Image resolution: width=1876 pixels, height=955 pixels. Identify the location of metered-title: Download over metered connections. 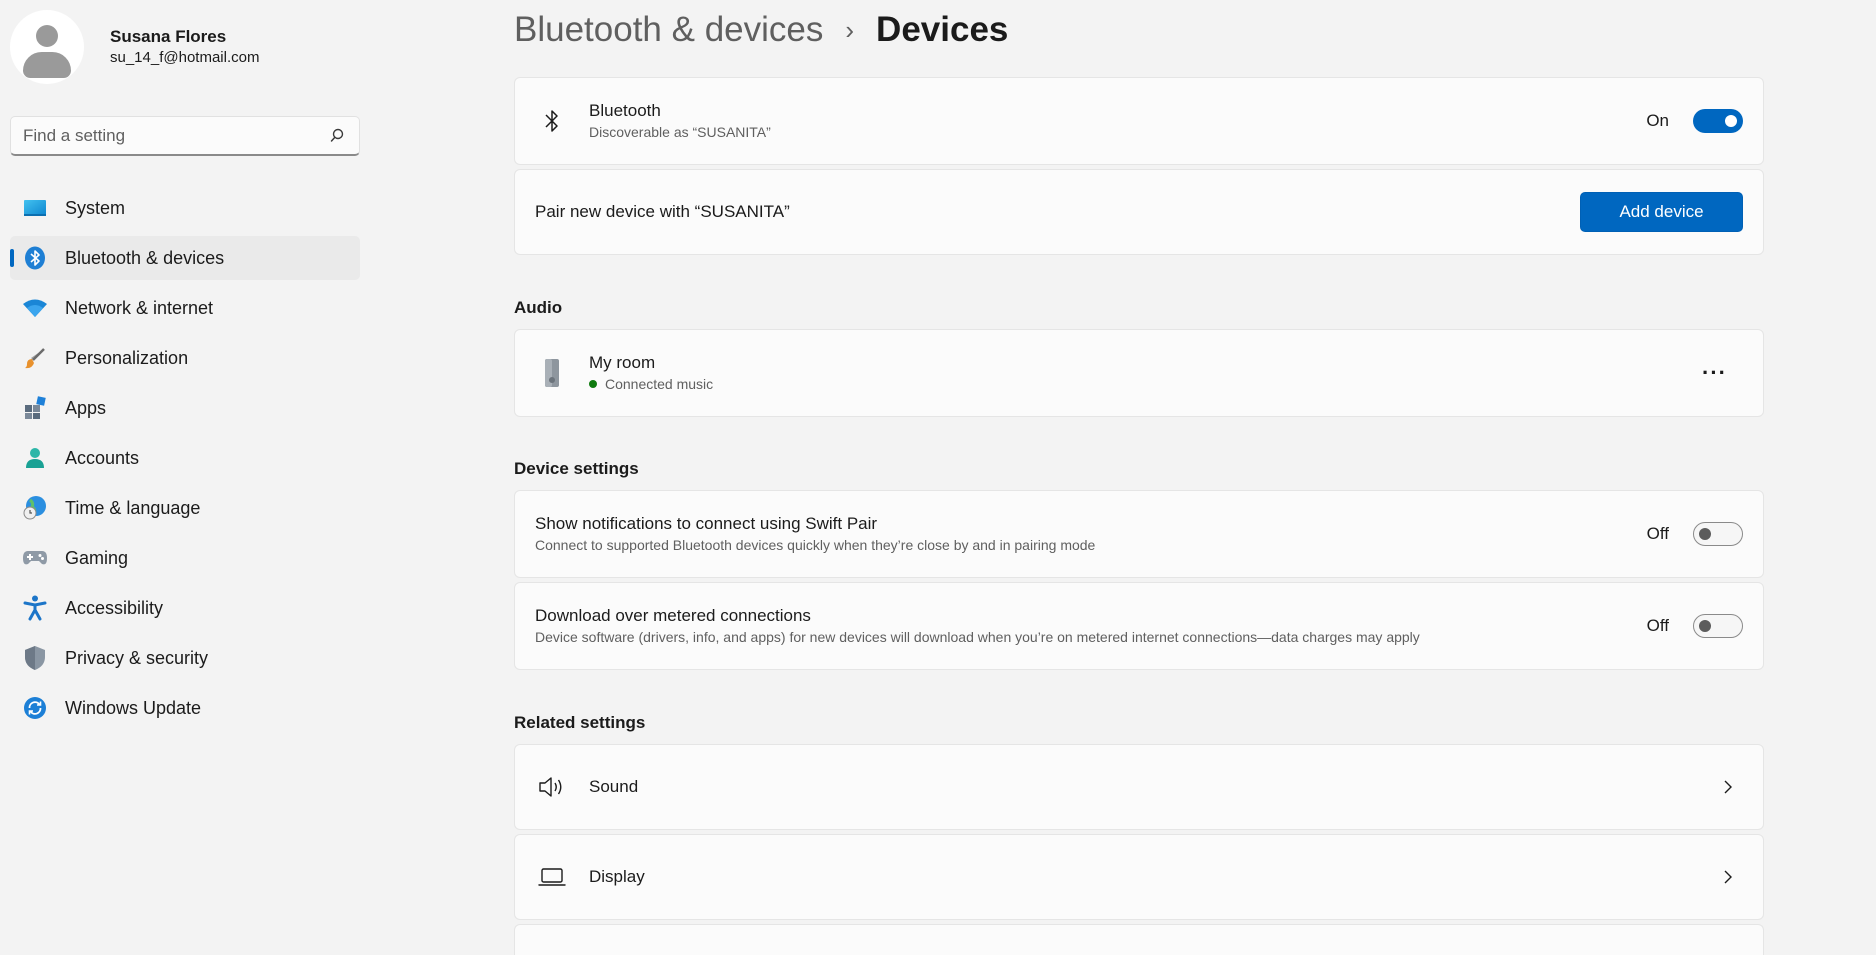
(673, 615).